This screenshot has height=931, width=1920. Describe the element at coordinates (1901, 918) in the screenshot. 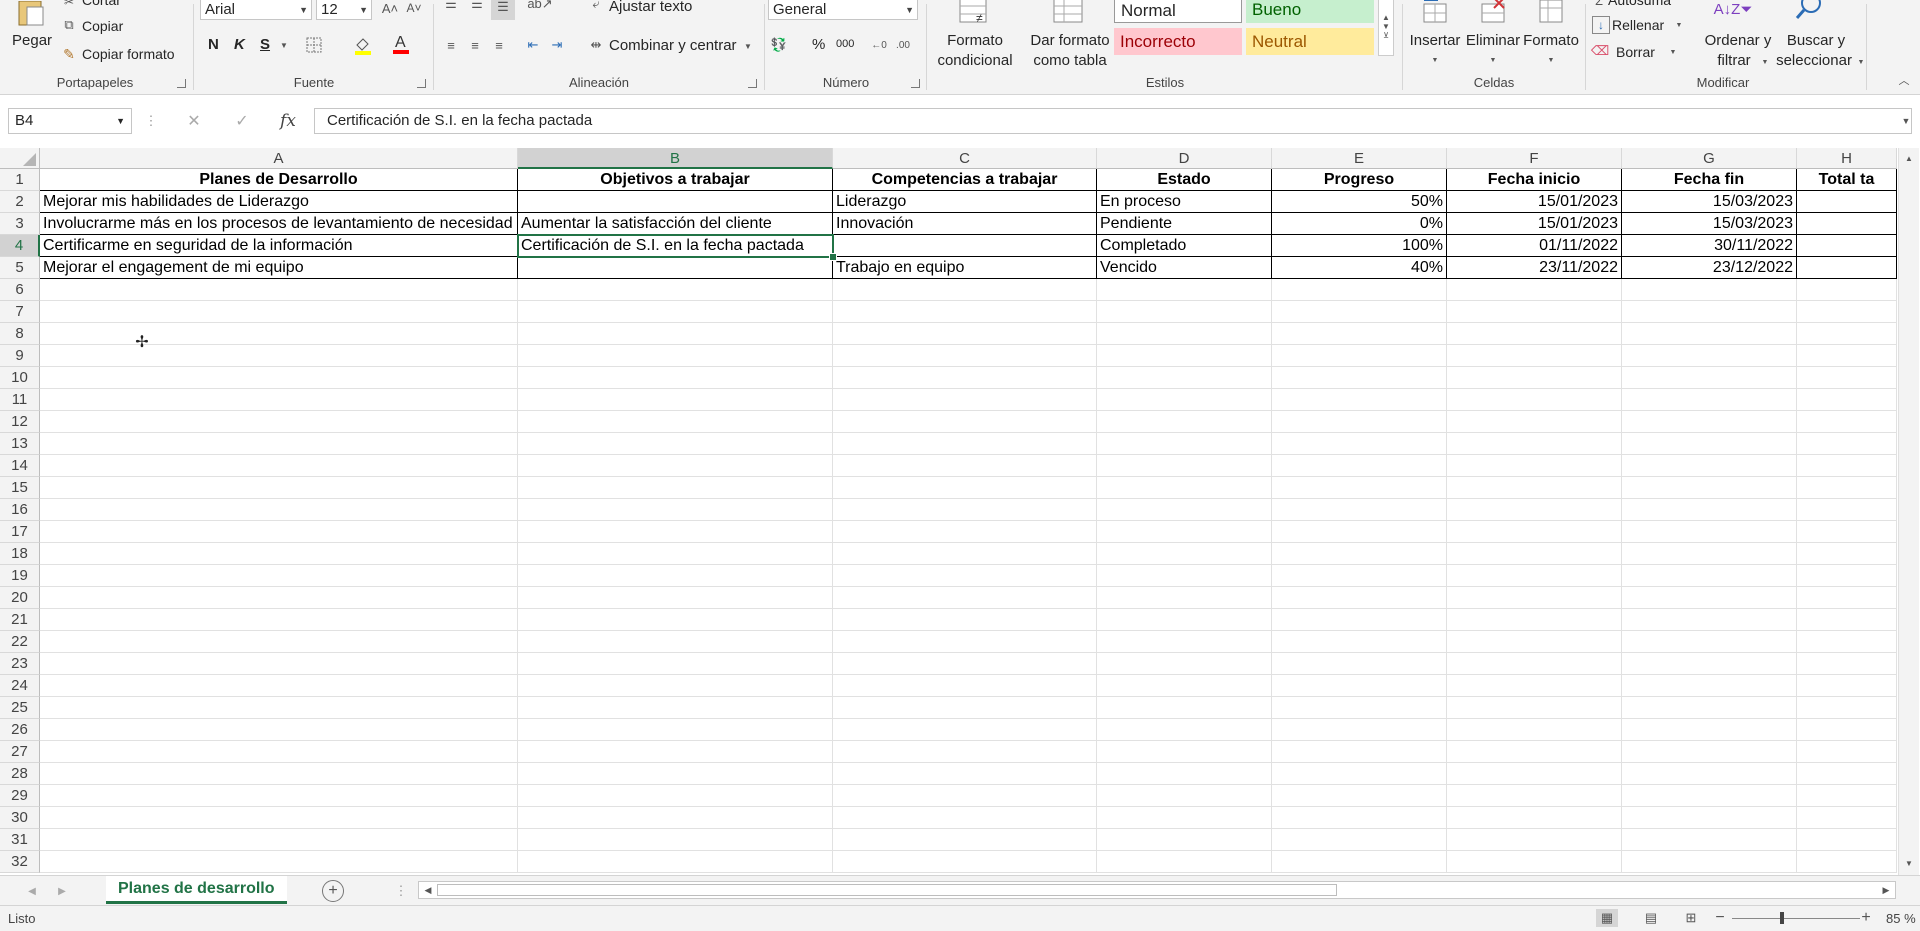

I see `zoom-level: 85 %` at that location.